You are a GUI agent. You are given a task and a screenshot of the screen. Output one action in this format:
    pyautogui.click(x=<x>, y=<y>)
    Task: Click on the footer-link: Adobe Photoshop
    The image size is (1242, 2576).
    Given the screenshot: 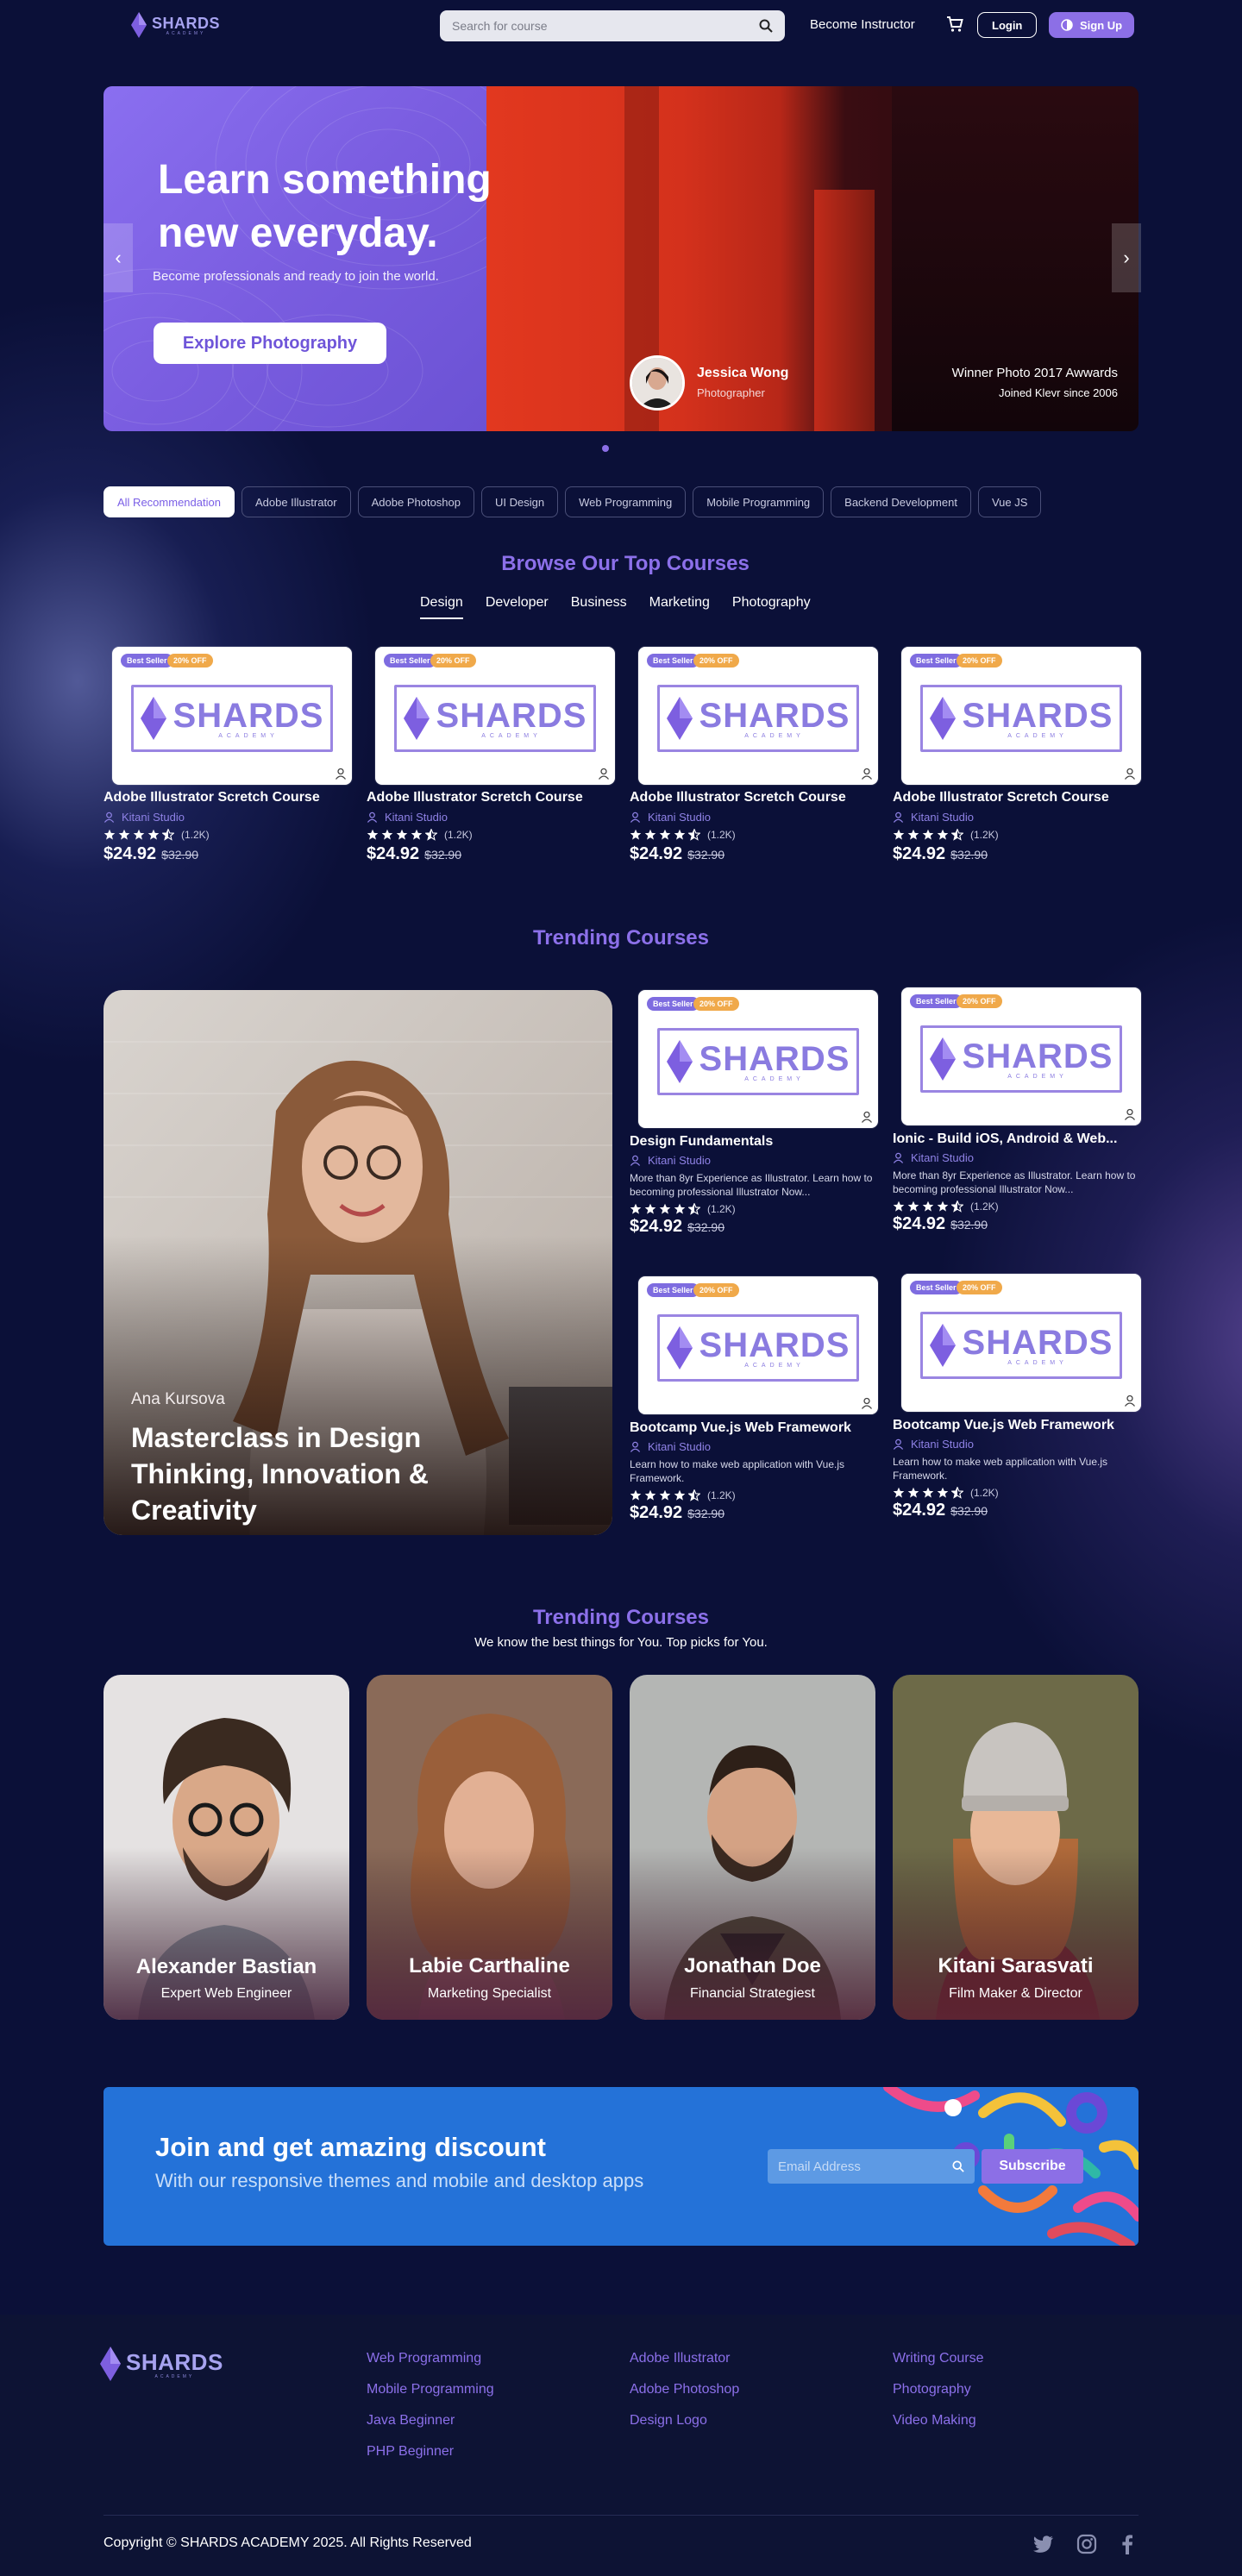 What is the action you would take?
    pyautogui.click(x=684, y=2389)
    